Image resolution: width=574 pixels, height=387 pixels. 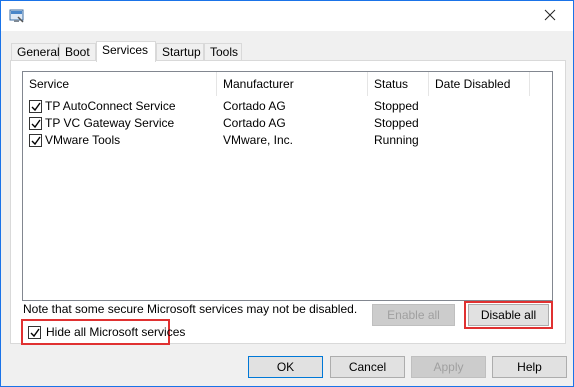 I want to click on column-header-status: Status, so click(x=398, y=84).